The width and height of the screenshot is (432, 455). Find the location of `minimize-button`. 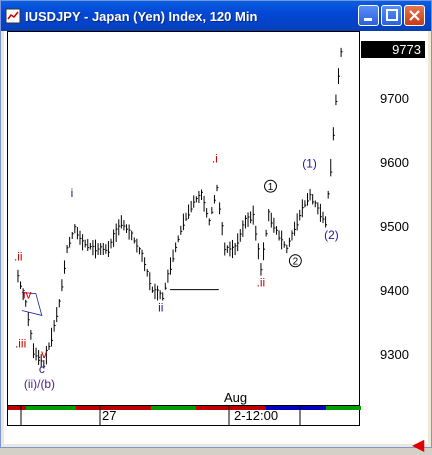

minimize-button is located at coordinates (368, 15).